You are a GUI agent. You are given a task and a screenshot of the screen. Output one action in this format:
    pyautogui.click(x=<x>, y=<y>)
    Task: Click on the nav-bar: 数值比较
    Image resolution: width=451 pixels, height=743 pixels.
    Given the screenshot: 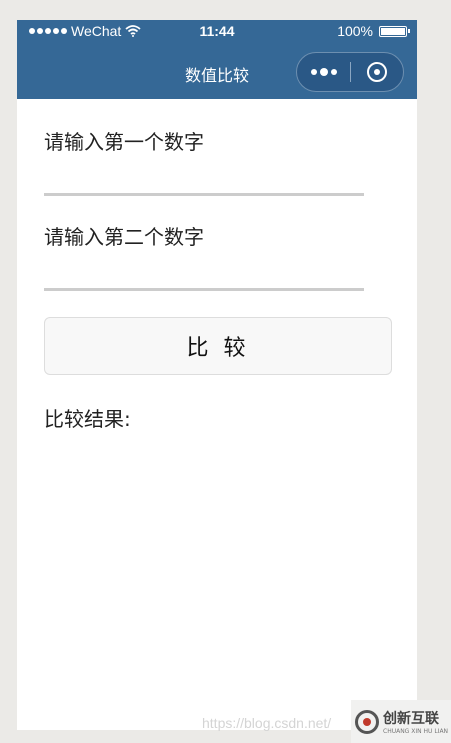 What is the action you would take?
    pyautogui.click(x=217, y=71)
    